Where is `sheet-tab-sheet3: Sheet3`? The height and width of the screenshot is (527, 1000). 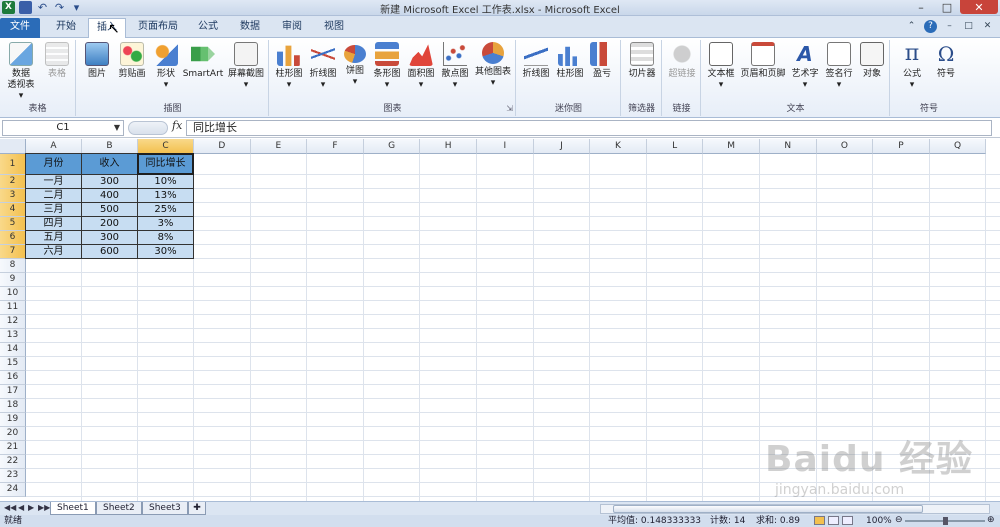 sheet-tab-sheet3: Sheet3 is located at coordinates (165, 508).